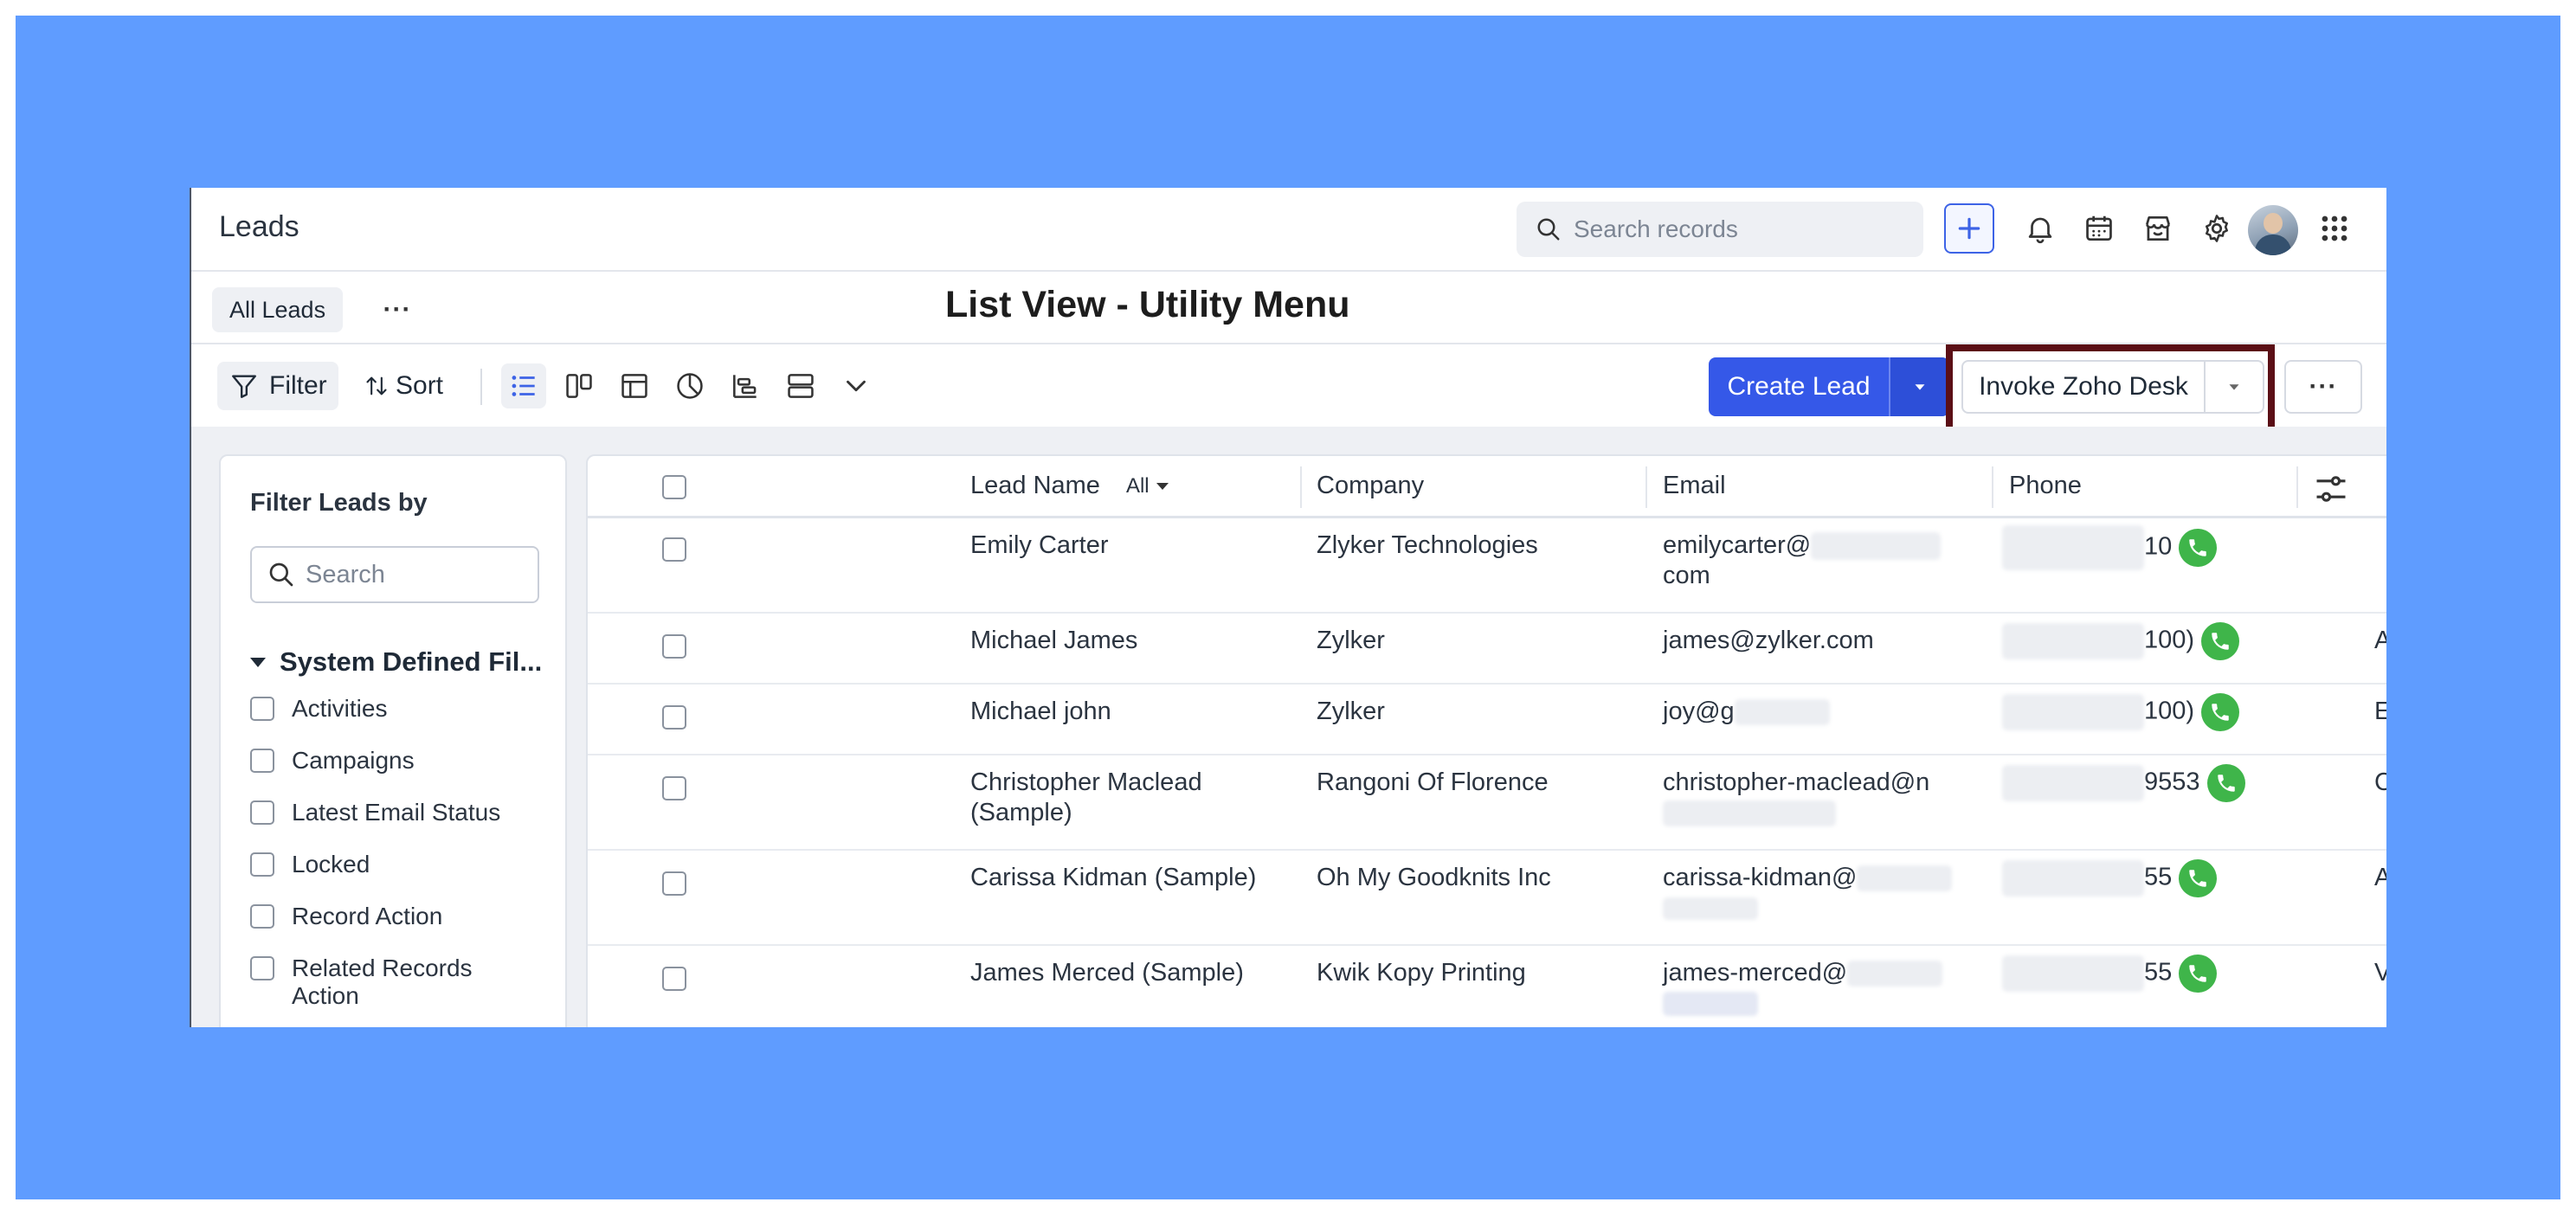 This screenshot has height=1215, width=2576. Describe the element at coordinates (1126, 798) in the screenshot. I see `lead-name-cell: Christopher Maclead (Sample)` at that location.